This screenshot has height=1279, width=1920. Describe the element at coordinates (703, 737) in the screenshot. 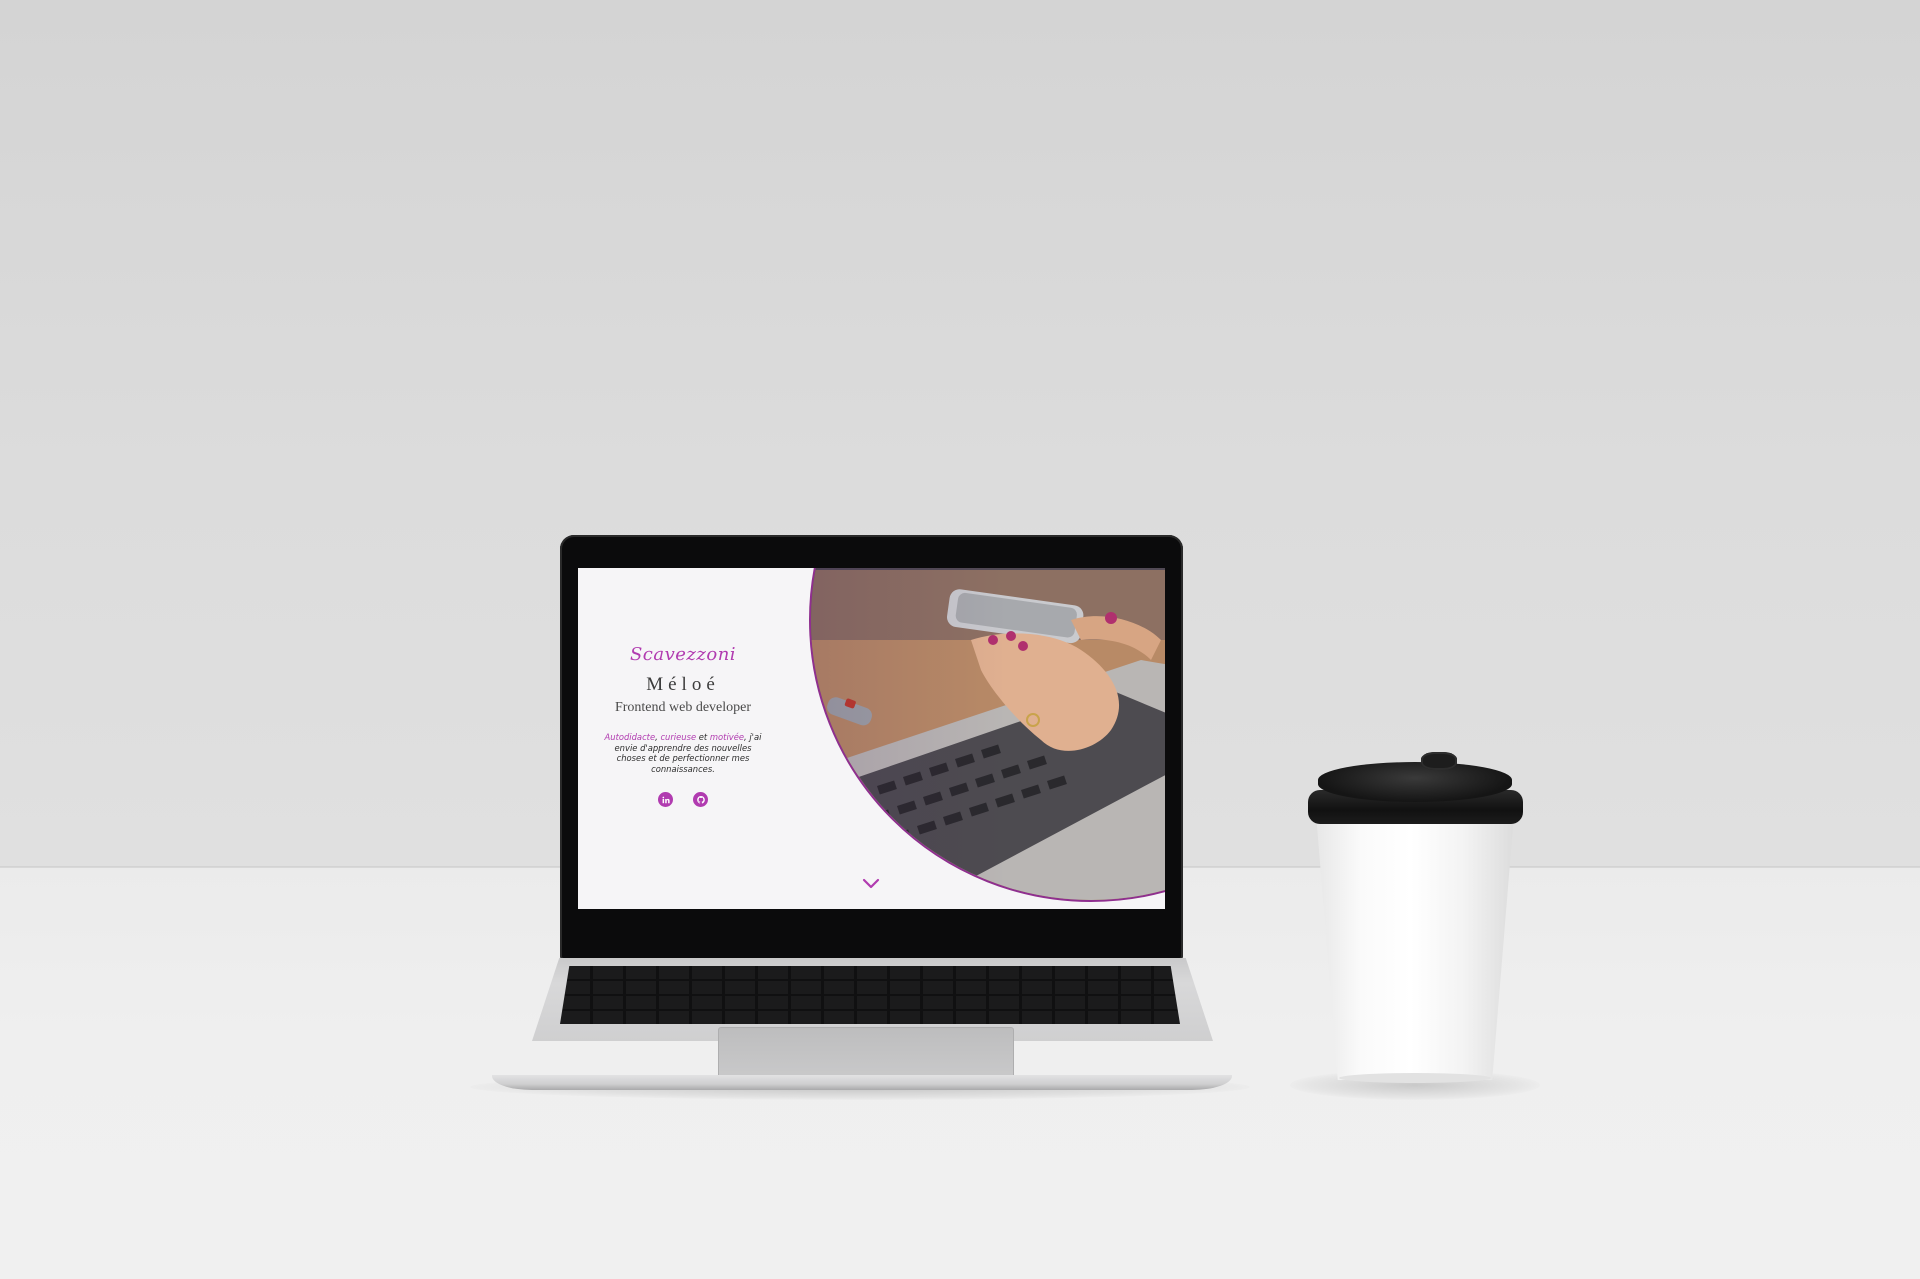

I see `bio-separator: et` at that location.